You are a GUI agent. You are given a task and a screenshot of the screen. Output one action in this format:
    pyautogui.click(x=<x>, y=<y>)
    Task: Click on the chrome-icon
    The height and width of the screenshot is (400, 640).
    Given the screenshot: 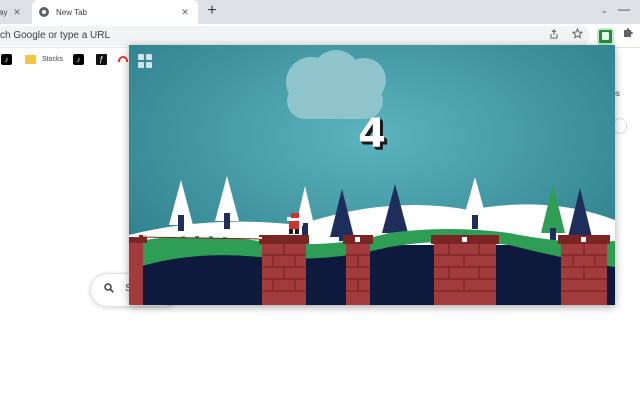 What is the action you would take?
    pyautogui.click(x=44, y=12)
    